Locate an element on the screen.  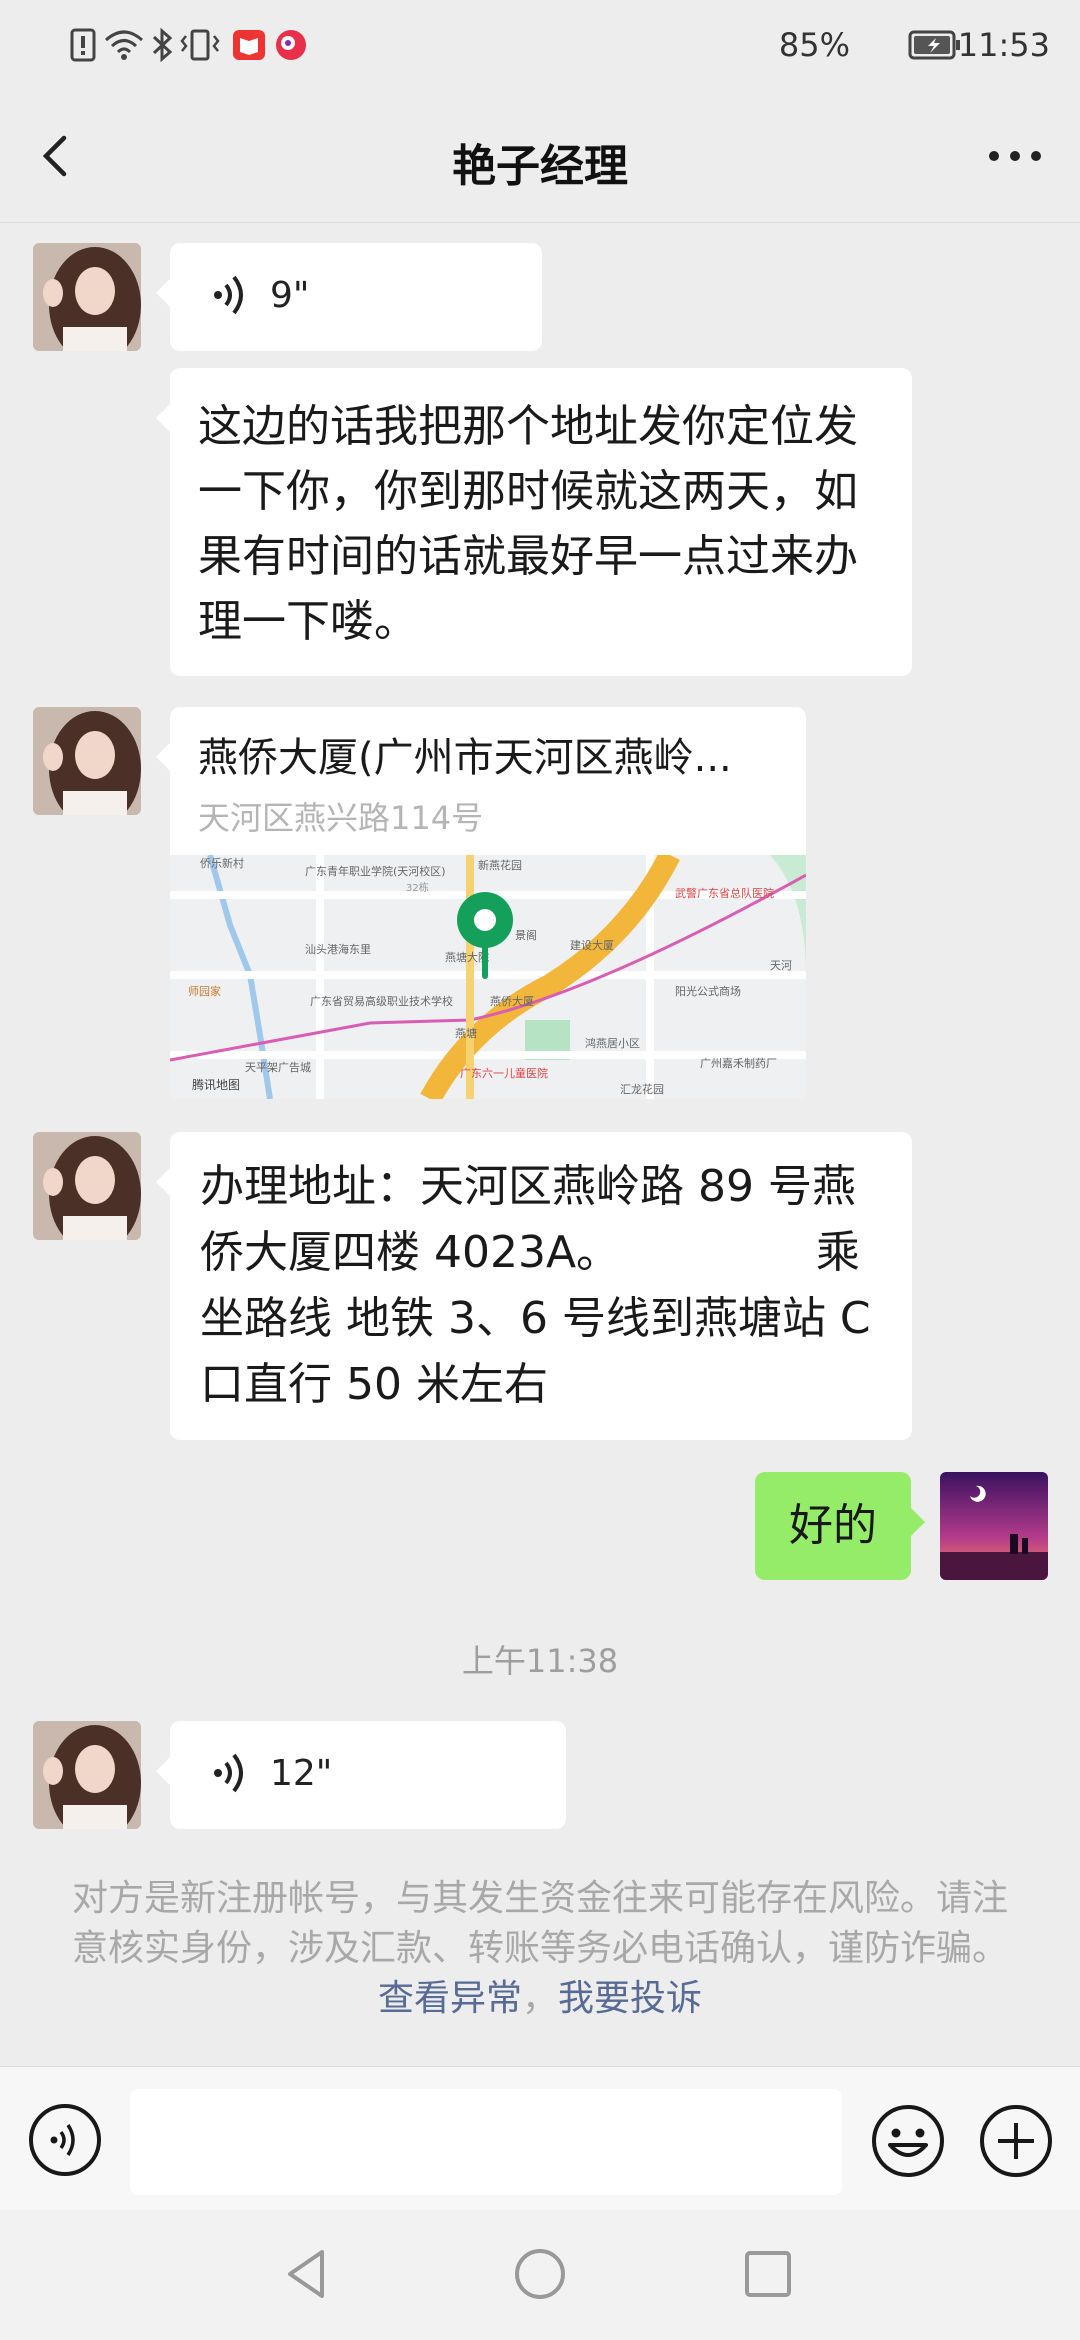
sent-message-bubble: 好的 is located at coordinates (840, 1526).